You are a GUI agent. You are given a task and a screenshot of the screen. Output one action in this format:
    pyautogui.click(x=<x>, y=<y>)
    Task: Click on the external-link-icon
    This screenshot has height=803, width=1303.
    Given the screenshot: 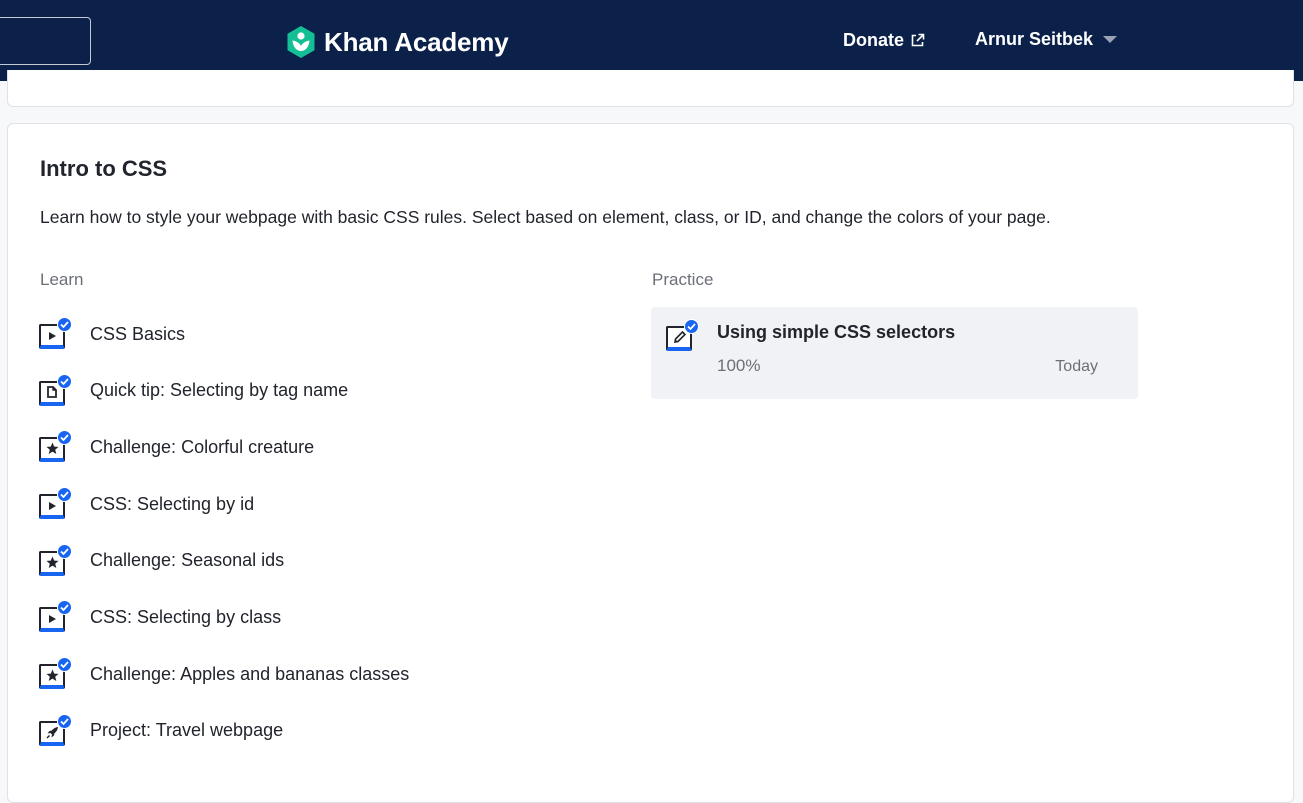 What is the action you would take?
    pyautogui.click(x=918, y=40)
    